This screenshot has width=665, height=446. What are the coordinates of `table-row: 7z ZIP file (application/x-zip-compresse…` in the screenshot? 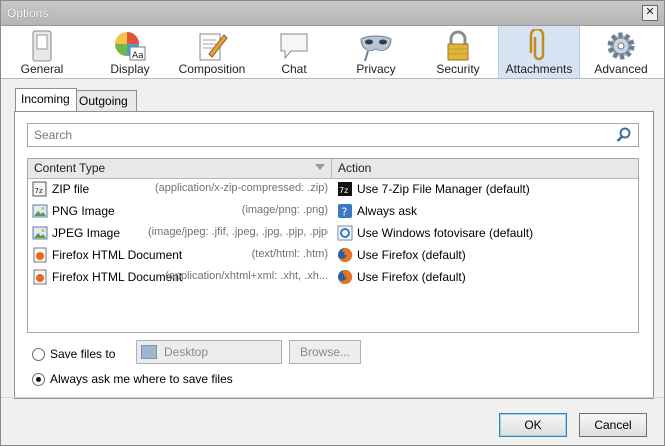 It's located at (333, 189).